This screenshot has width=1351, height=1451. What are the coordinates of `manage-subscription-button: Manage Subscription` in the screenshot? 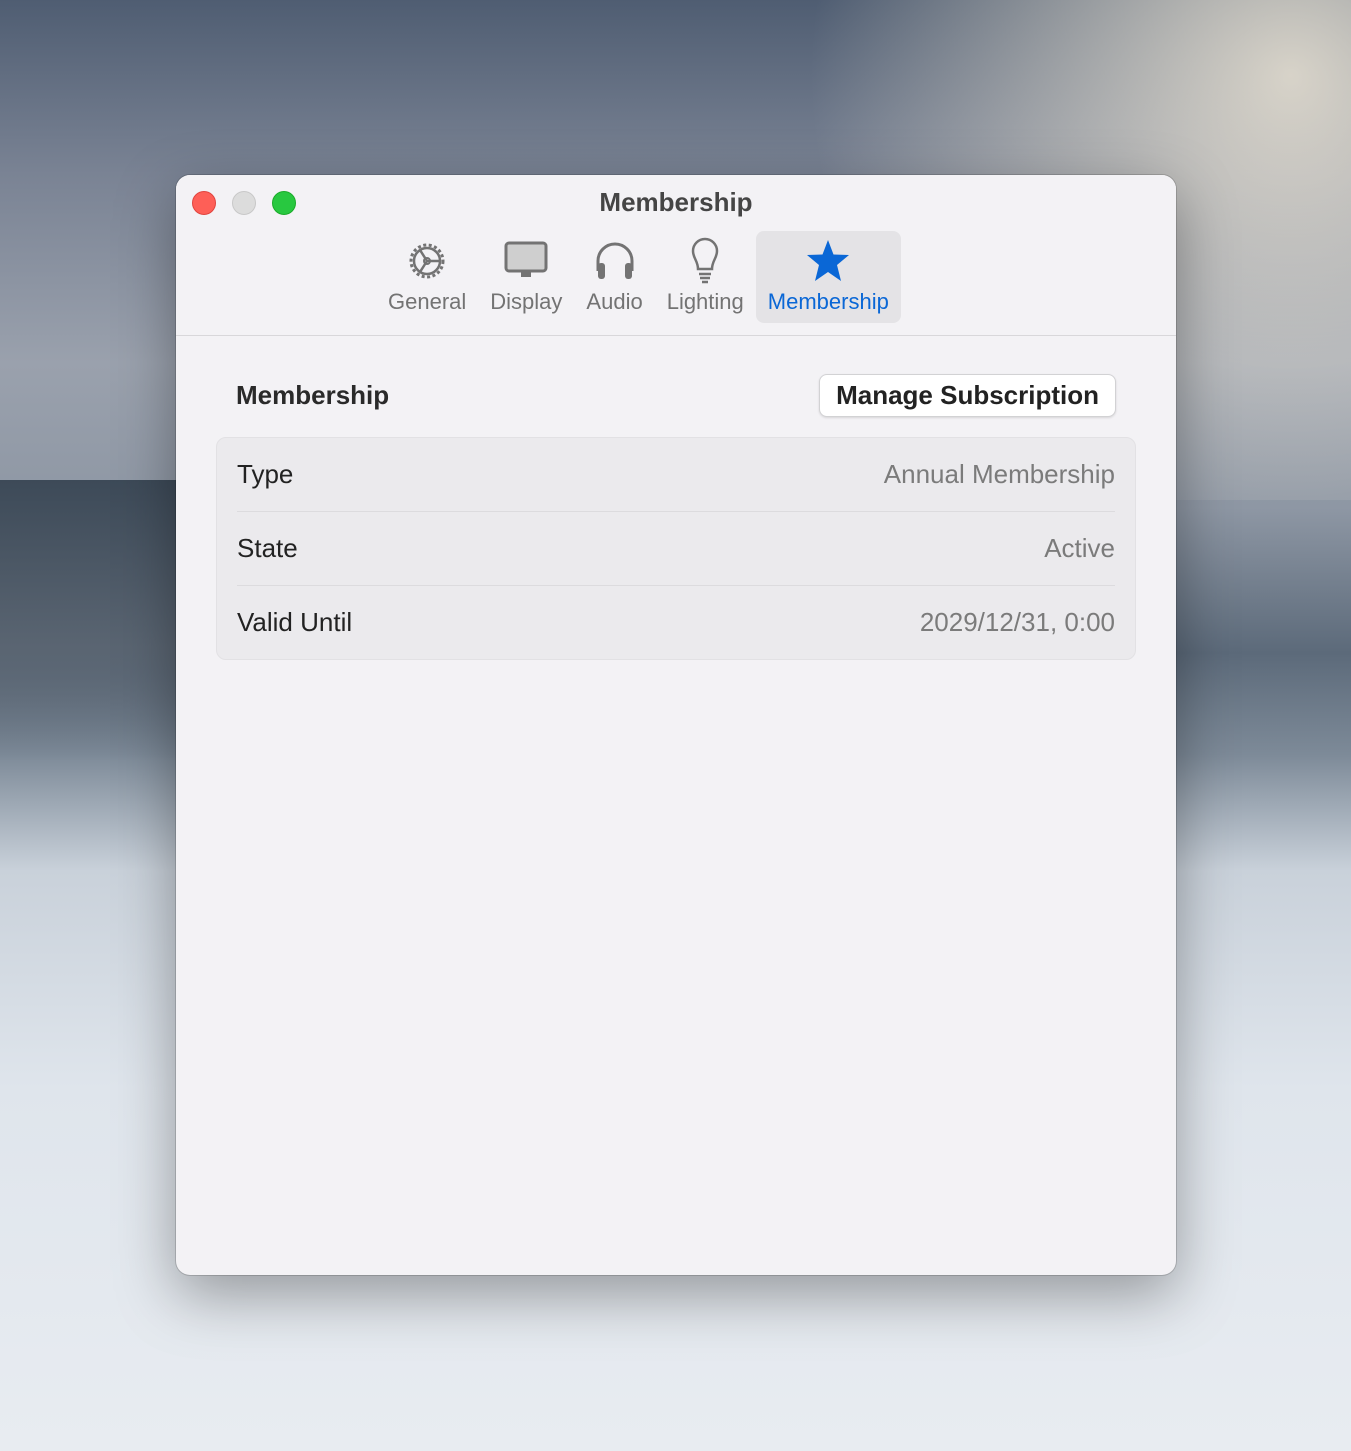 It's located at (967, 395).